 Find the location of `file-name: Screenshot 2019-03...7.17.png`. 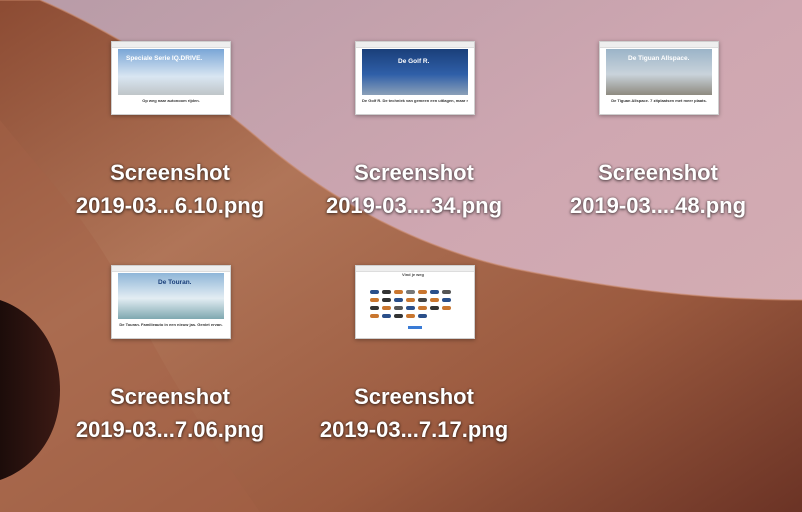

file-name: Screenshot 2019-03...7.17.png is located at coordinates (414, 413).